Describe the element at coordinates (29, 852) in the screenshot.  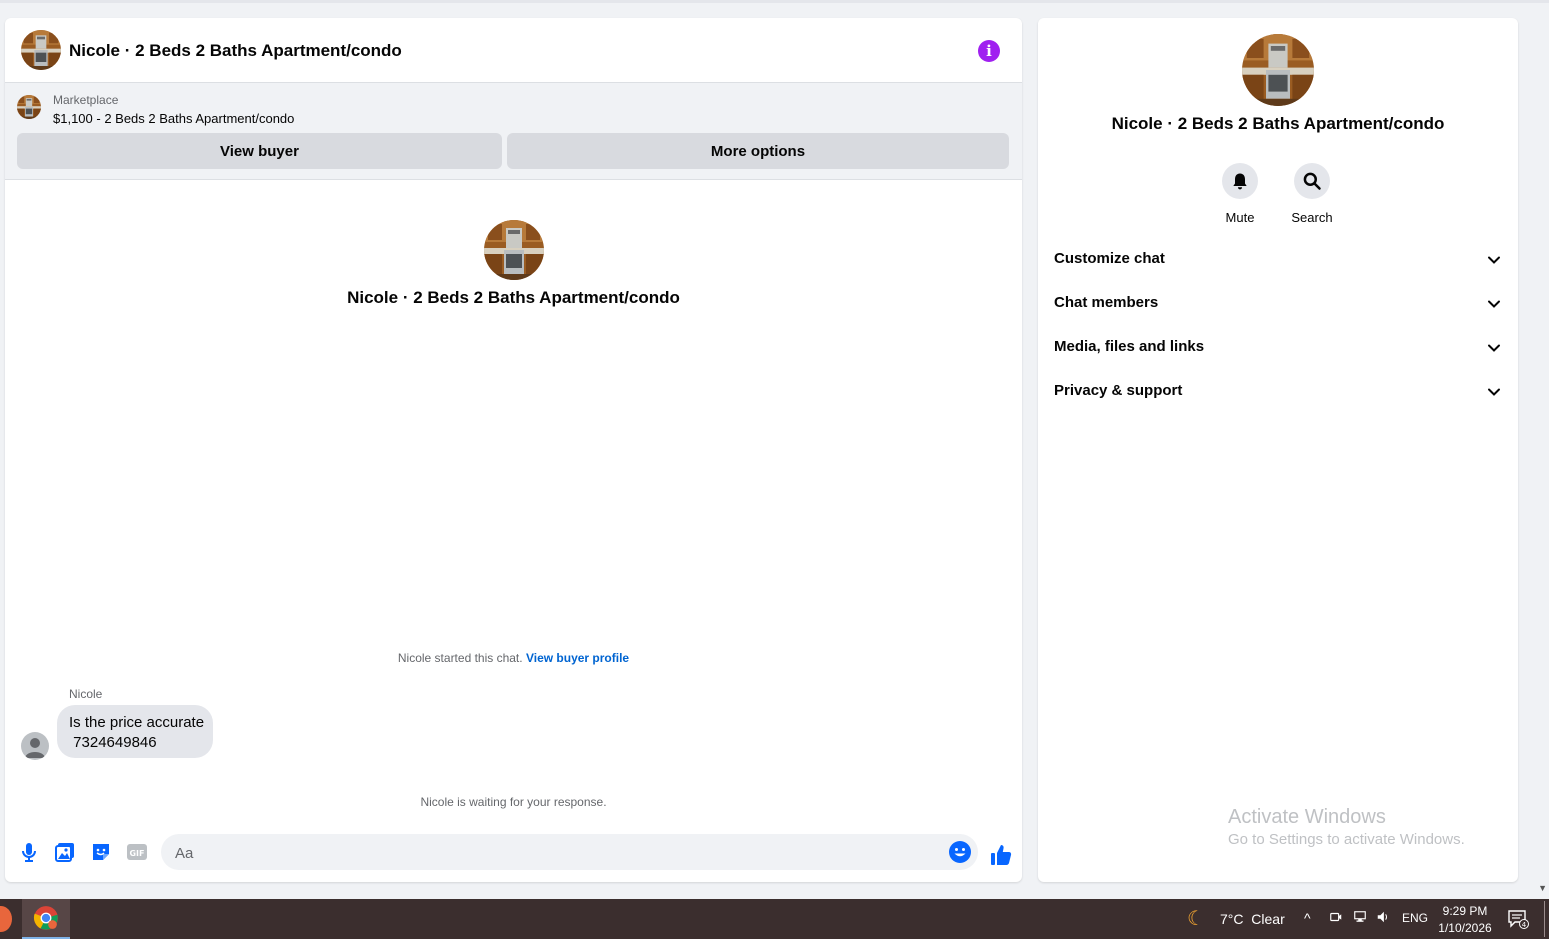
I see `microphone-icon` at that location.